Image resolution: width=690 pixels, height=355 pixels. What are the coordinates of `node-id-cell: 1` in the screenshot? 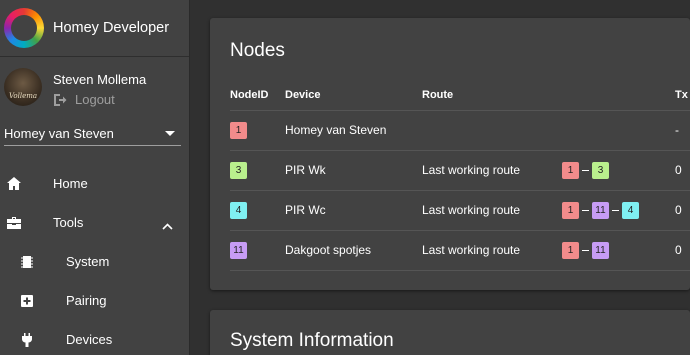 It's located at (257, 130).